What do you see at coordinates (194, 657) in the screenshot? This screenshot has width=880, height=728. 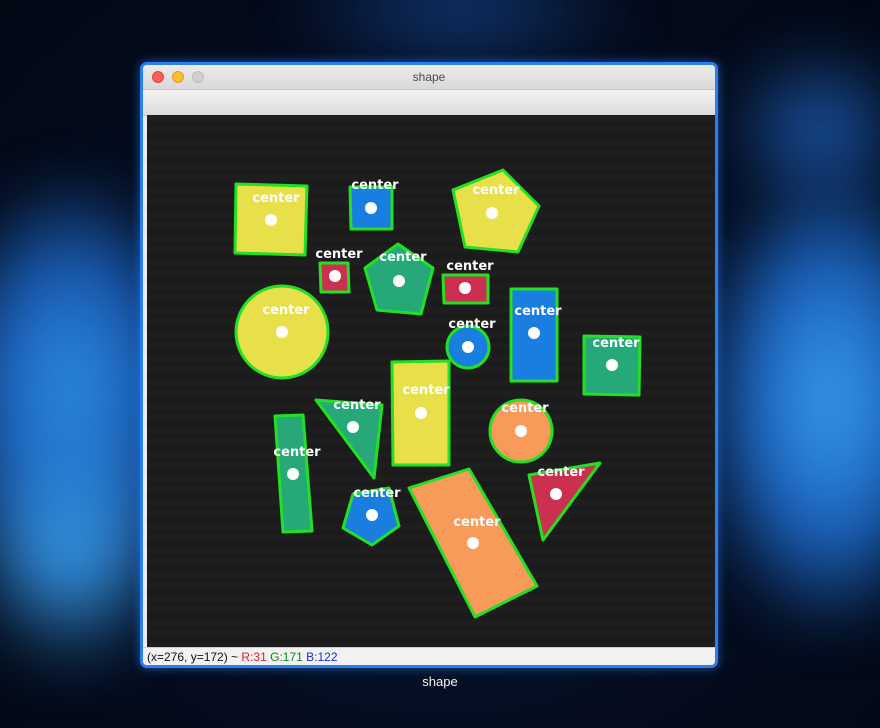 I see `status-coordinates: (x=276, y=172) ~` at bounding box center [194, 657].